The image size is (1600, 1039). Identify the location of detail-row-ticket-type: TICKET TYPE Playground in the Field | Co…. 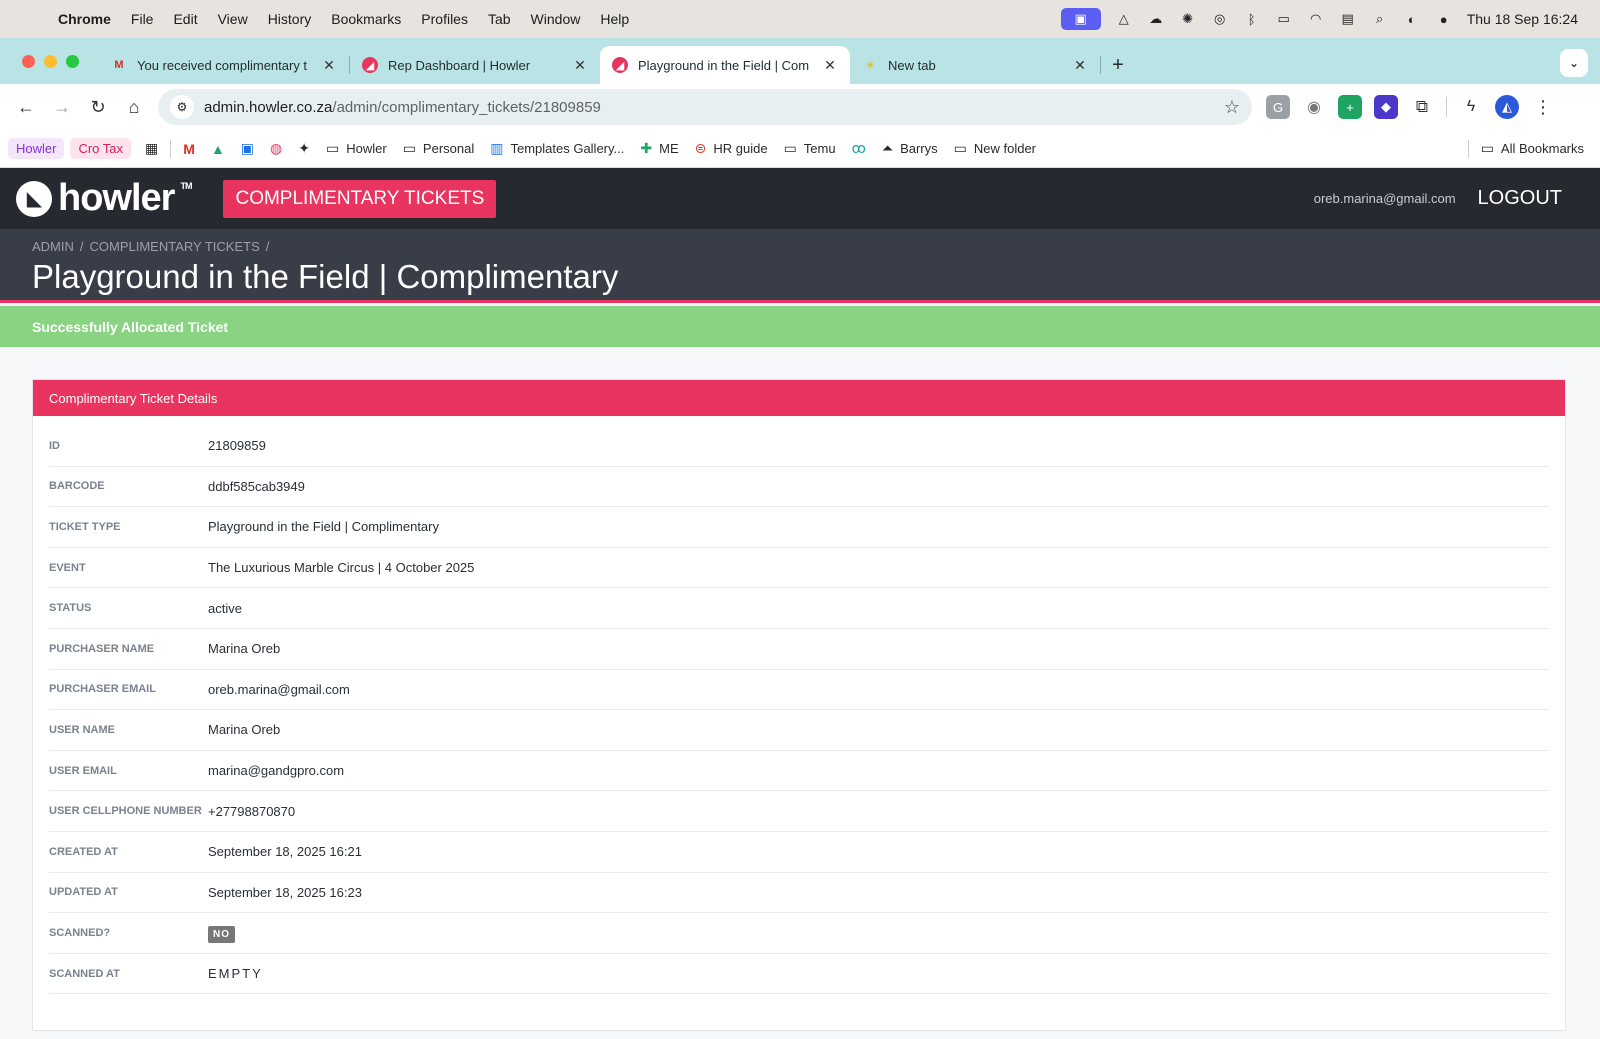
(799, 527).